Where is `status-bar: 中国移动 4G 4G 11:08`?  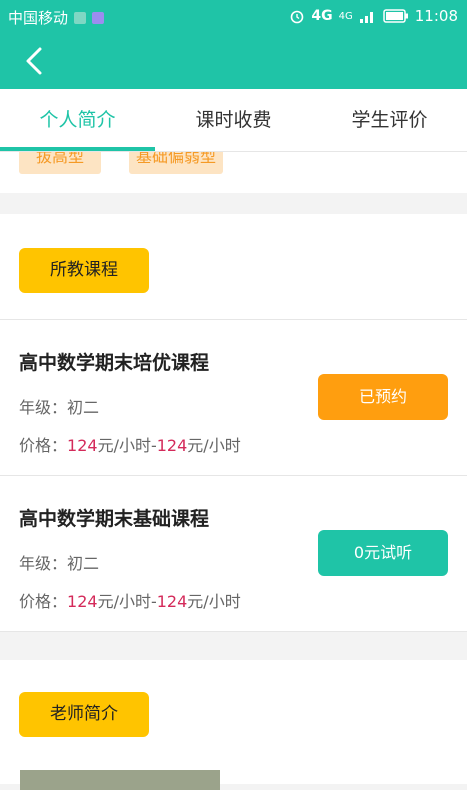
status-bar: 中国移动 4G 4G 11:08 is located at coordinates (233, 17).